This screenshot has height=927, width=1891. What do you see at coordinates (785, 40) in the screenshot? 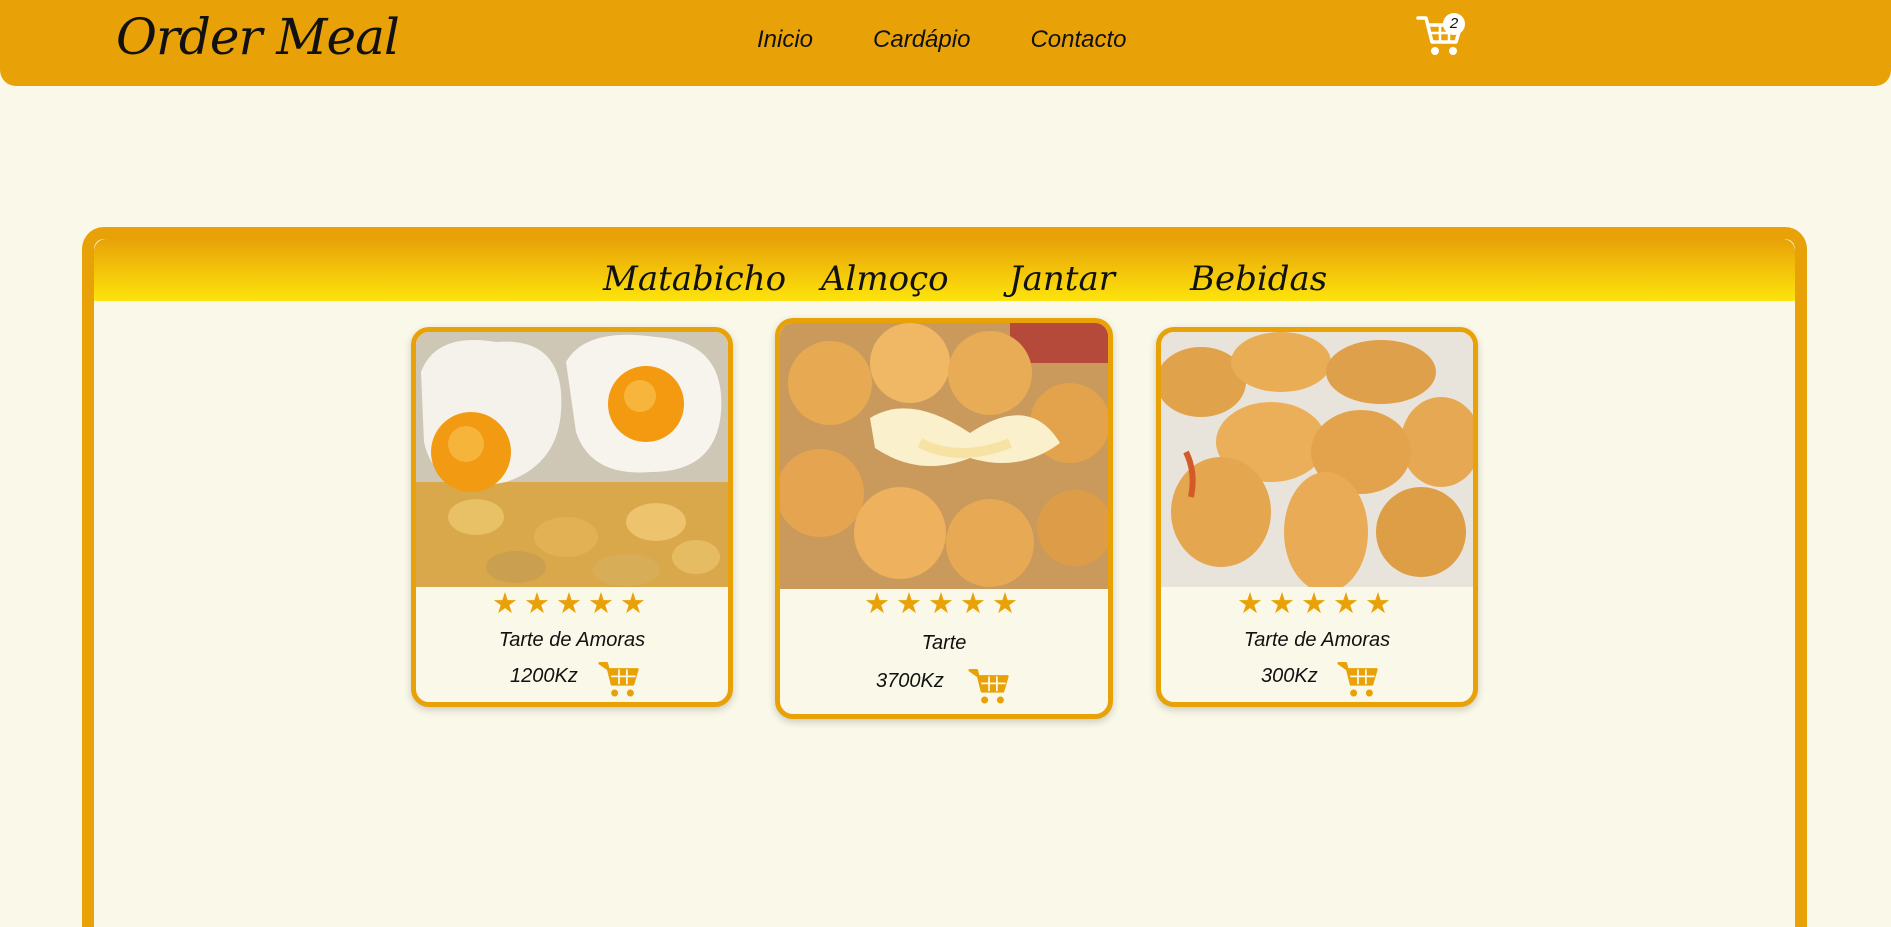
I see `nav-inicio: Inicio` at bounding box center [785, 40].